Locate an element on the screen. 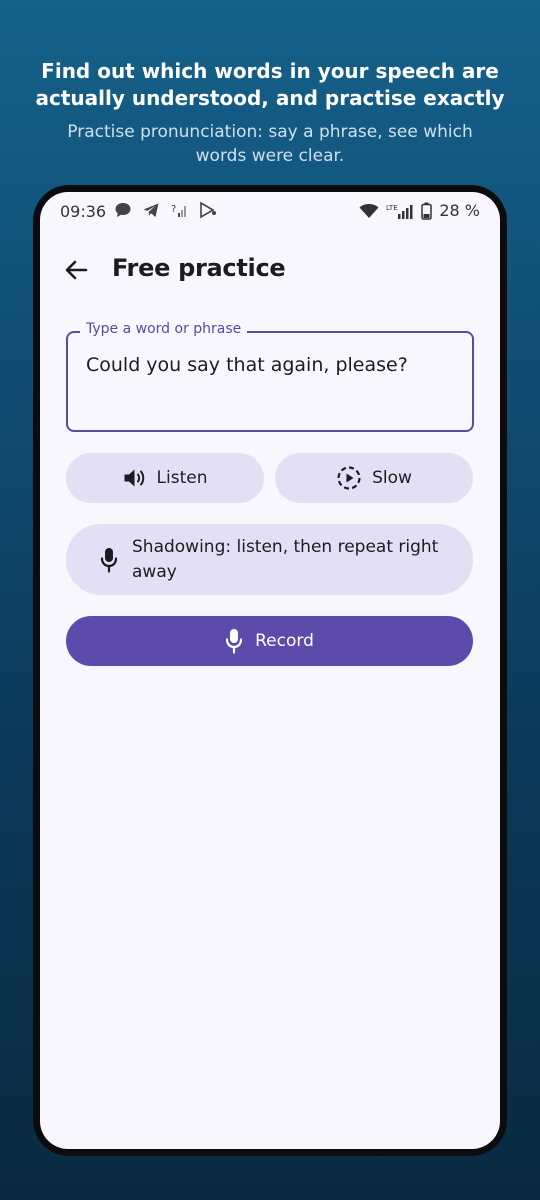  record-label: Record is located at coordinates (284, 641).